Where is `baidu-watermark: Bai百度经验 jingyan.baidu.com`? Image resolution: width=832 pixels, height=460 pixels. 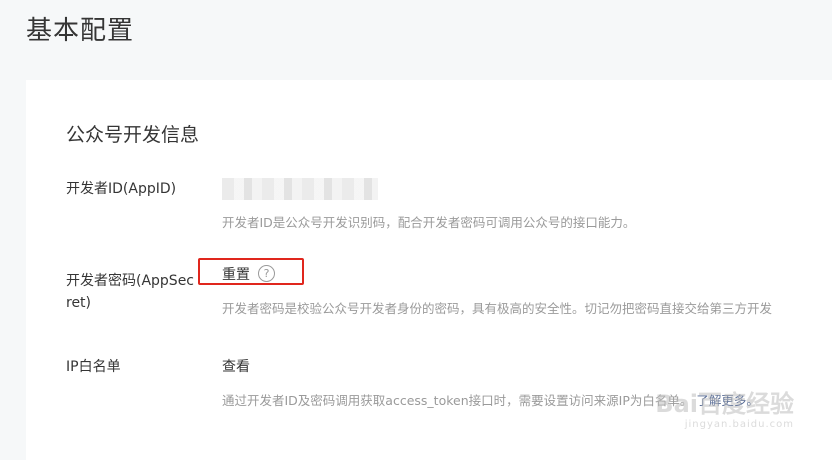
baidu-watermark: Bai百度经验 jingyan.baidu.com is located at coordinates (724, 407).